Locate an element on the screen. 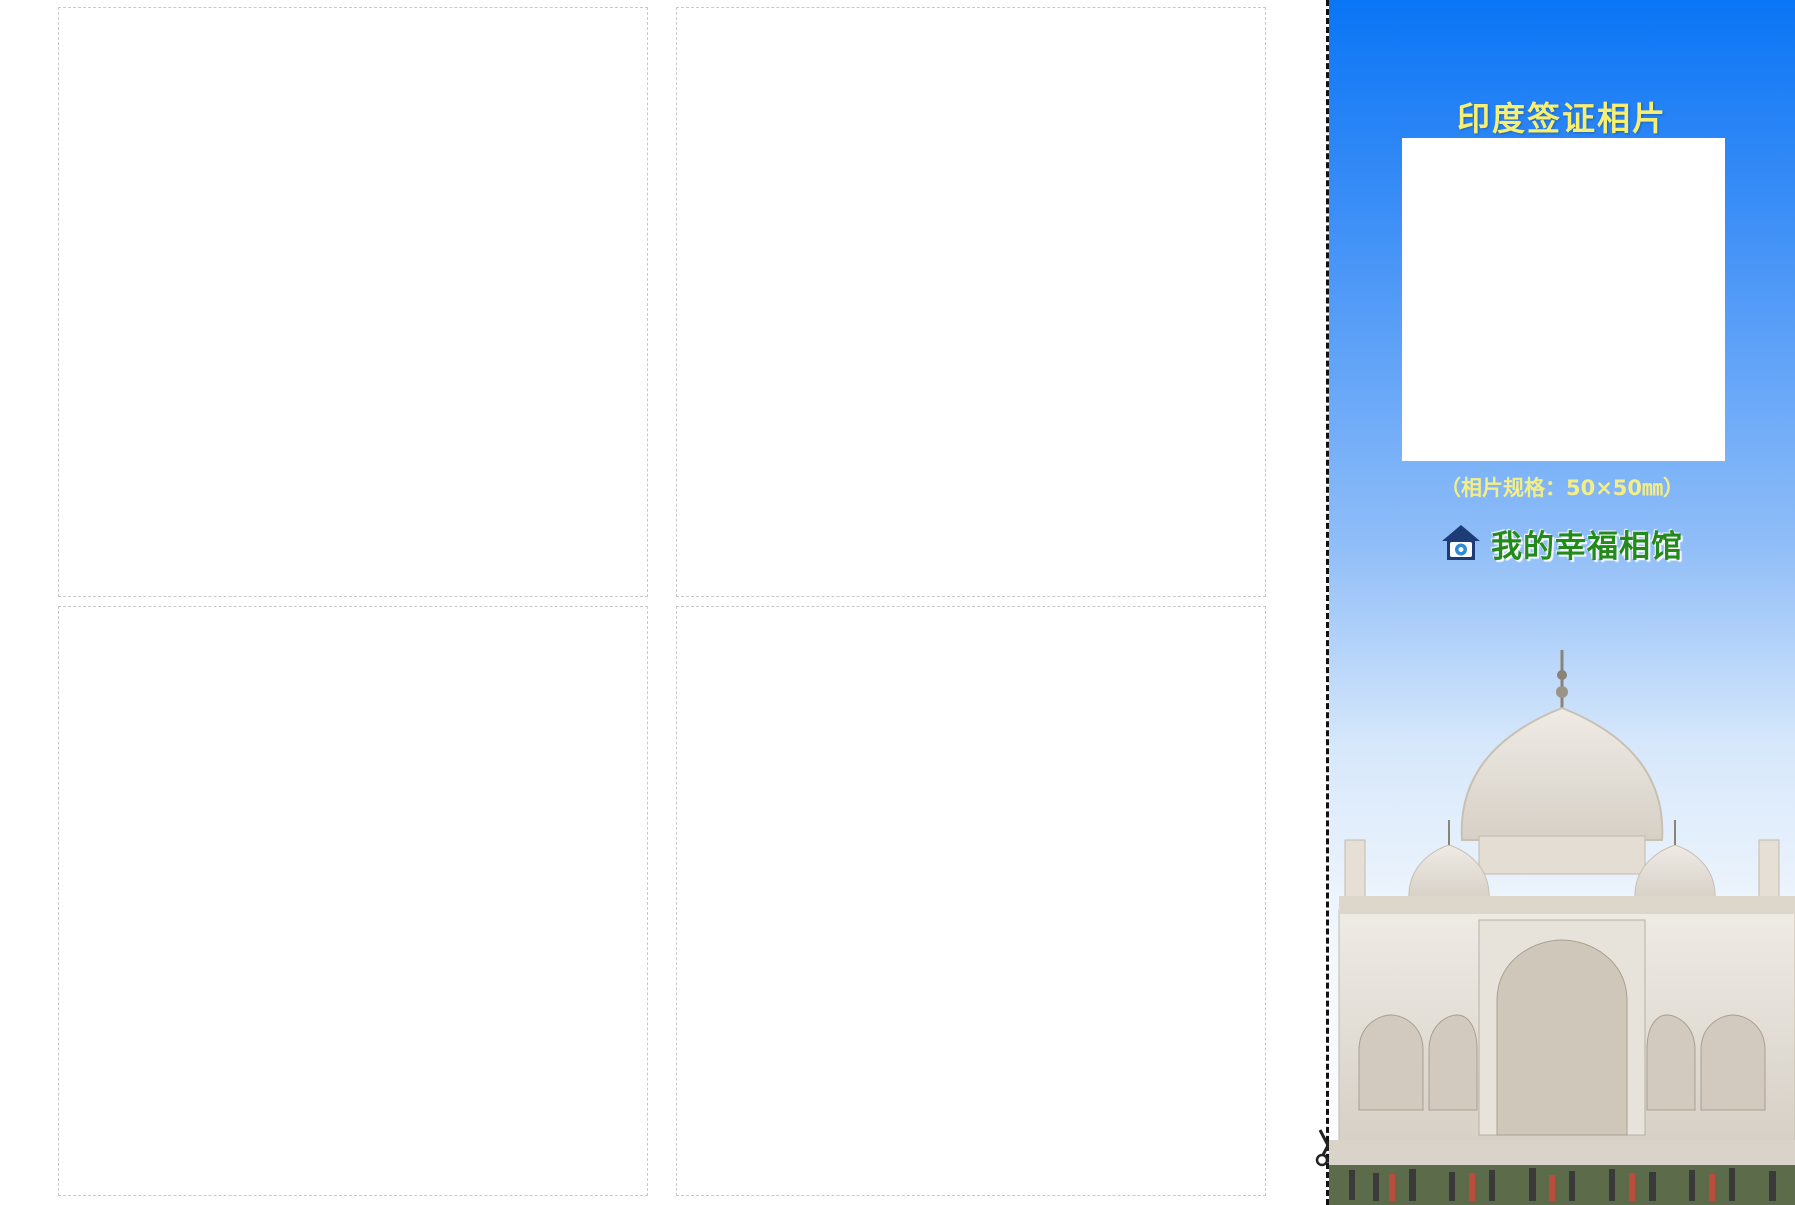 This screenshot has height=1205, width=1795. camera-house-icon is located at coordinates (1461, 542).